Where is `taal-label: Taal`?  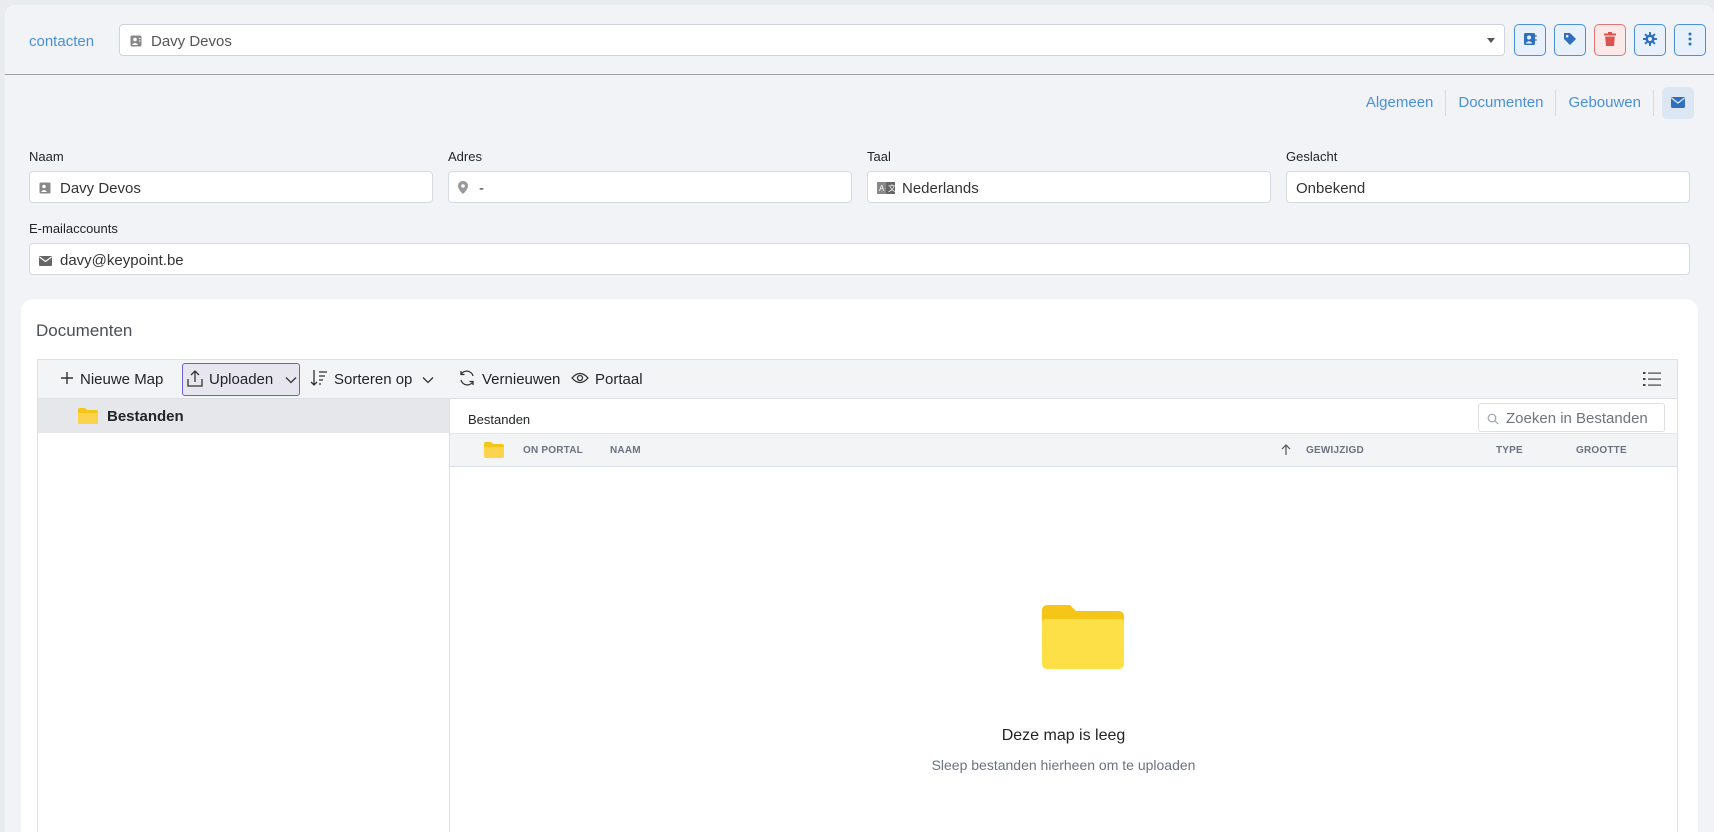
taal-label: Taal is located at coordinates (879, 156).